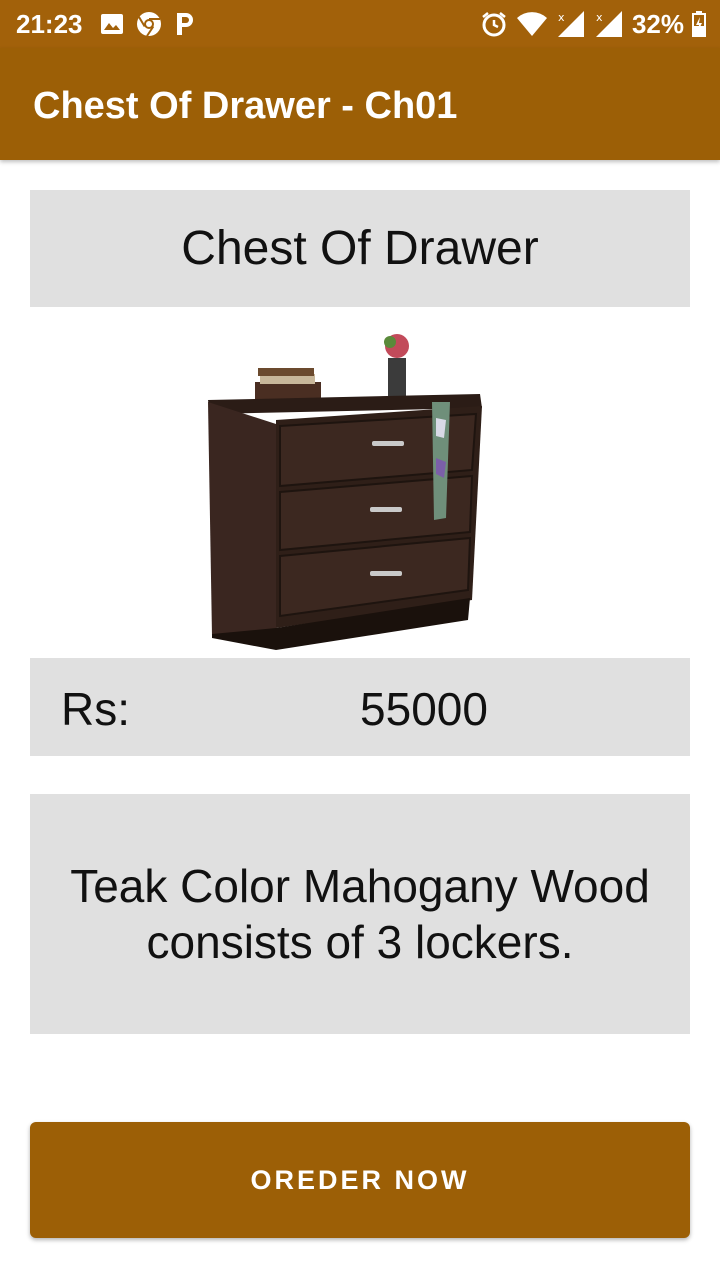  Describe the element at coordinates (699, 24) in the screenshot. I see `battery-icon` at that location.